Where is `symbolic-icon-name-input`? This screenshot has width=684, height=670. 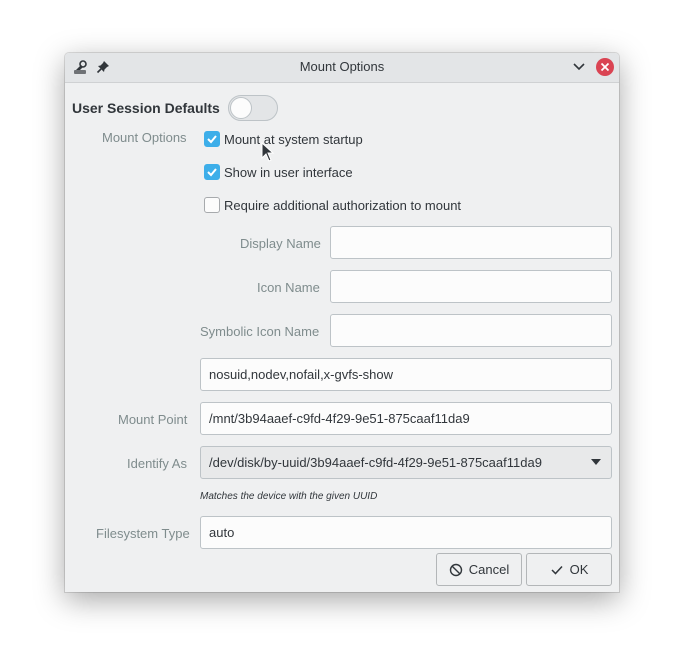 symbolic-icon-name-input is located at coordinates (471, 330).